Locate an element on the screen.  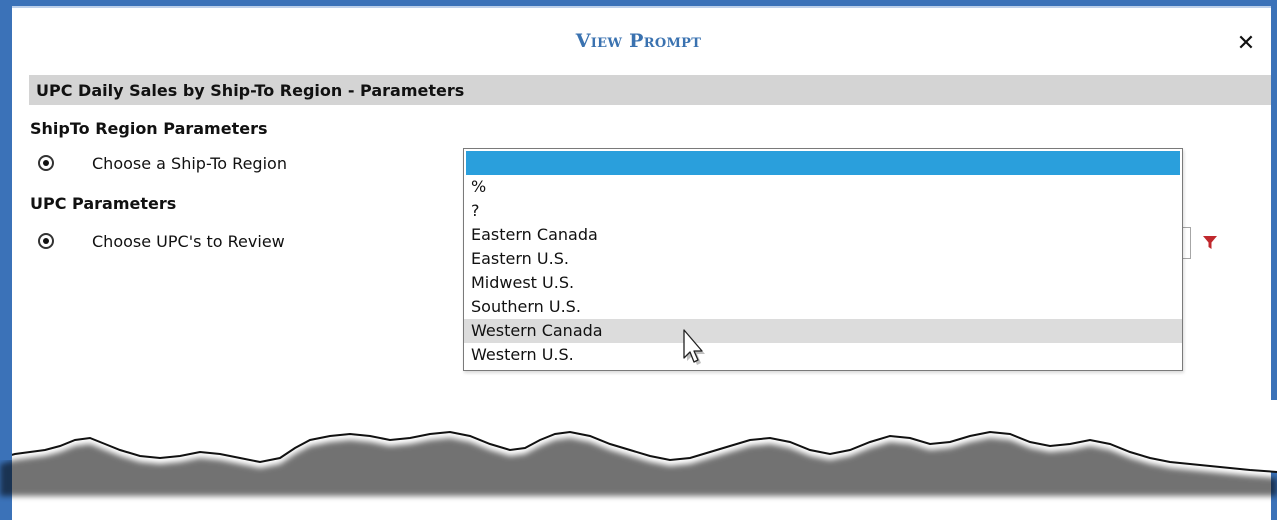
dropdown-option-midwest-us: Midwest U.S. is located at coordinates (823, 283).